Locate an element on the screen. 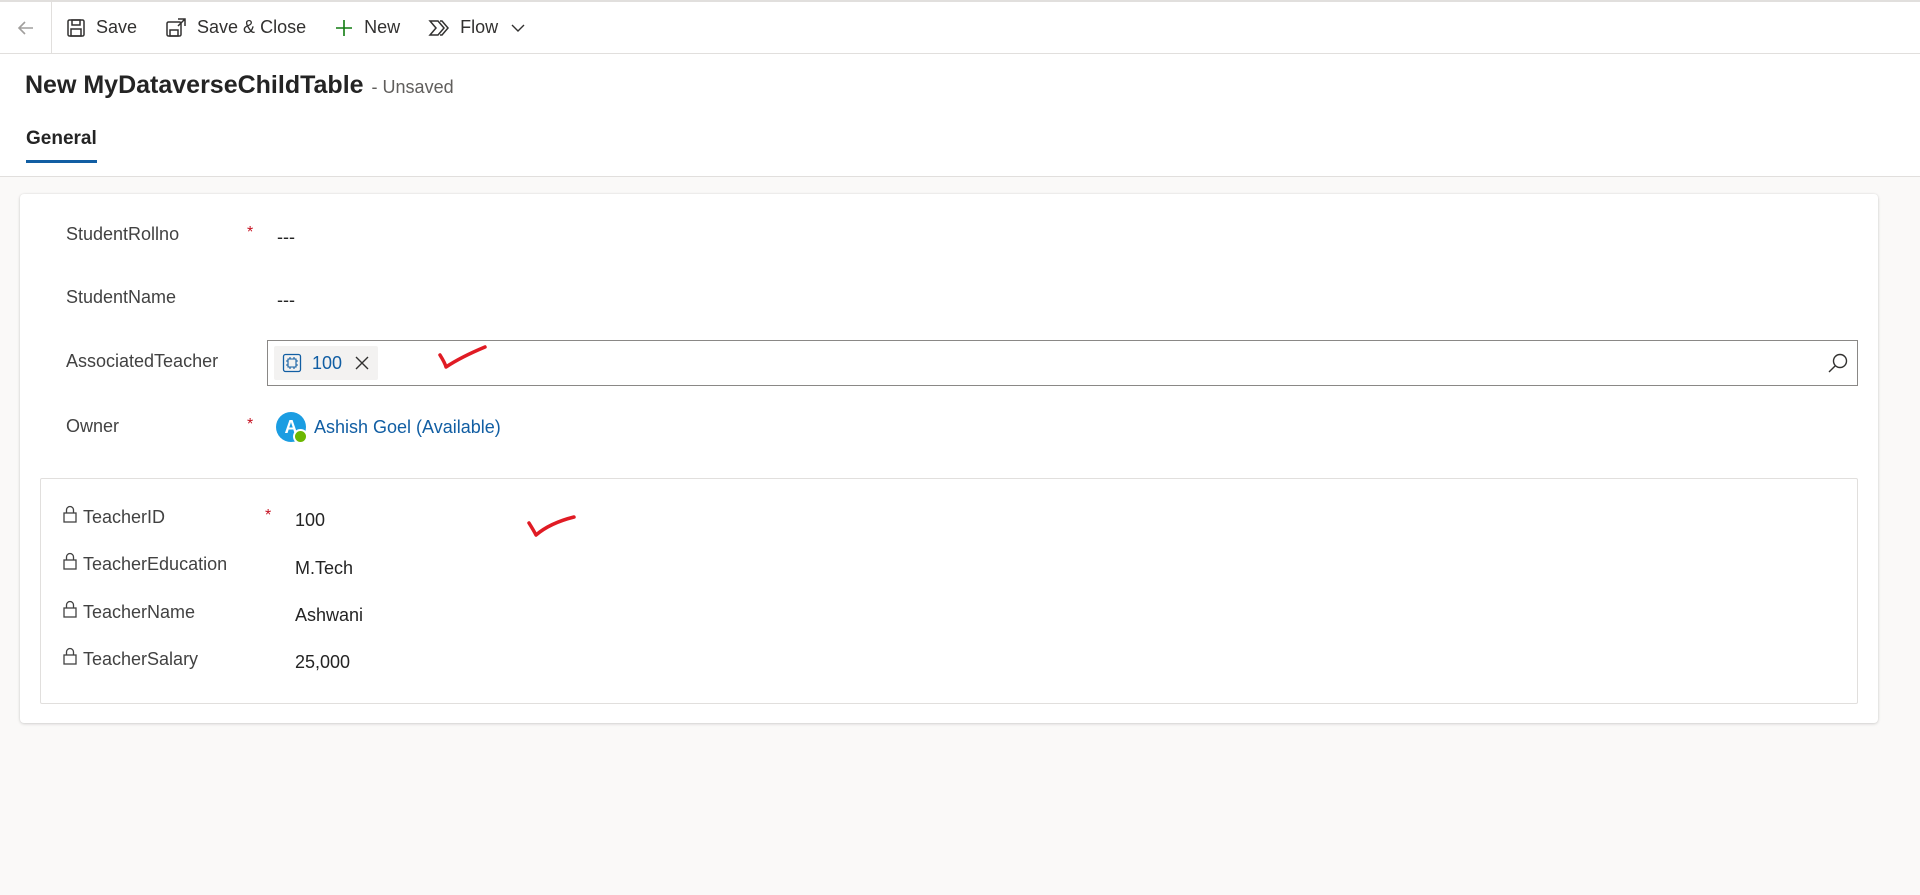 The height and width of the screenshot is (895, 1920). save-close-button-label: Save & Close is located at coordinates (252, 27).